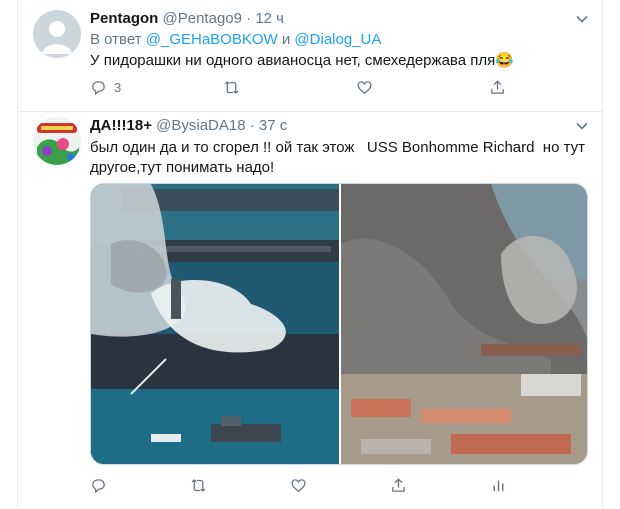 This screenshot has height=509, width=620. What do you see at coordinates (212, 39) in the screenshot?
I see `reply-mention: @_GEHaBOBKOW` at bounding box center [212, 39].